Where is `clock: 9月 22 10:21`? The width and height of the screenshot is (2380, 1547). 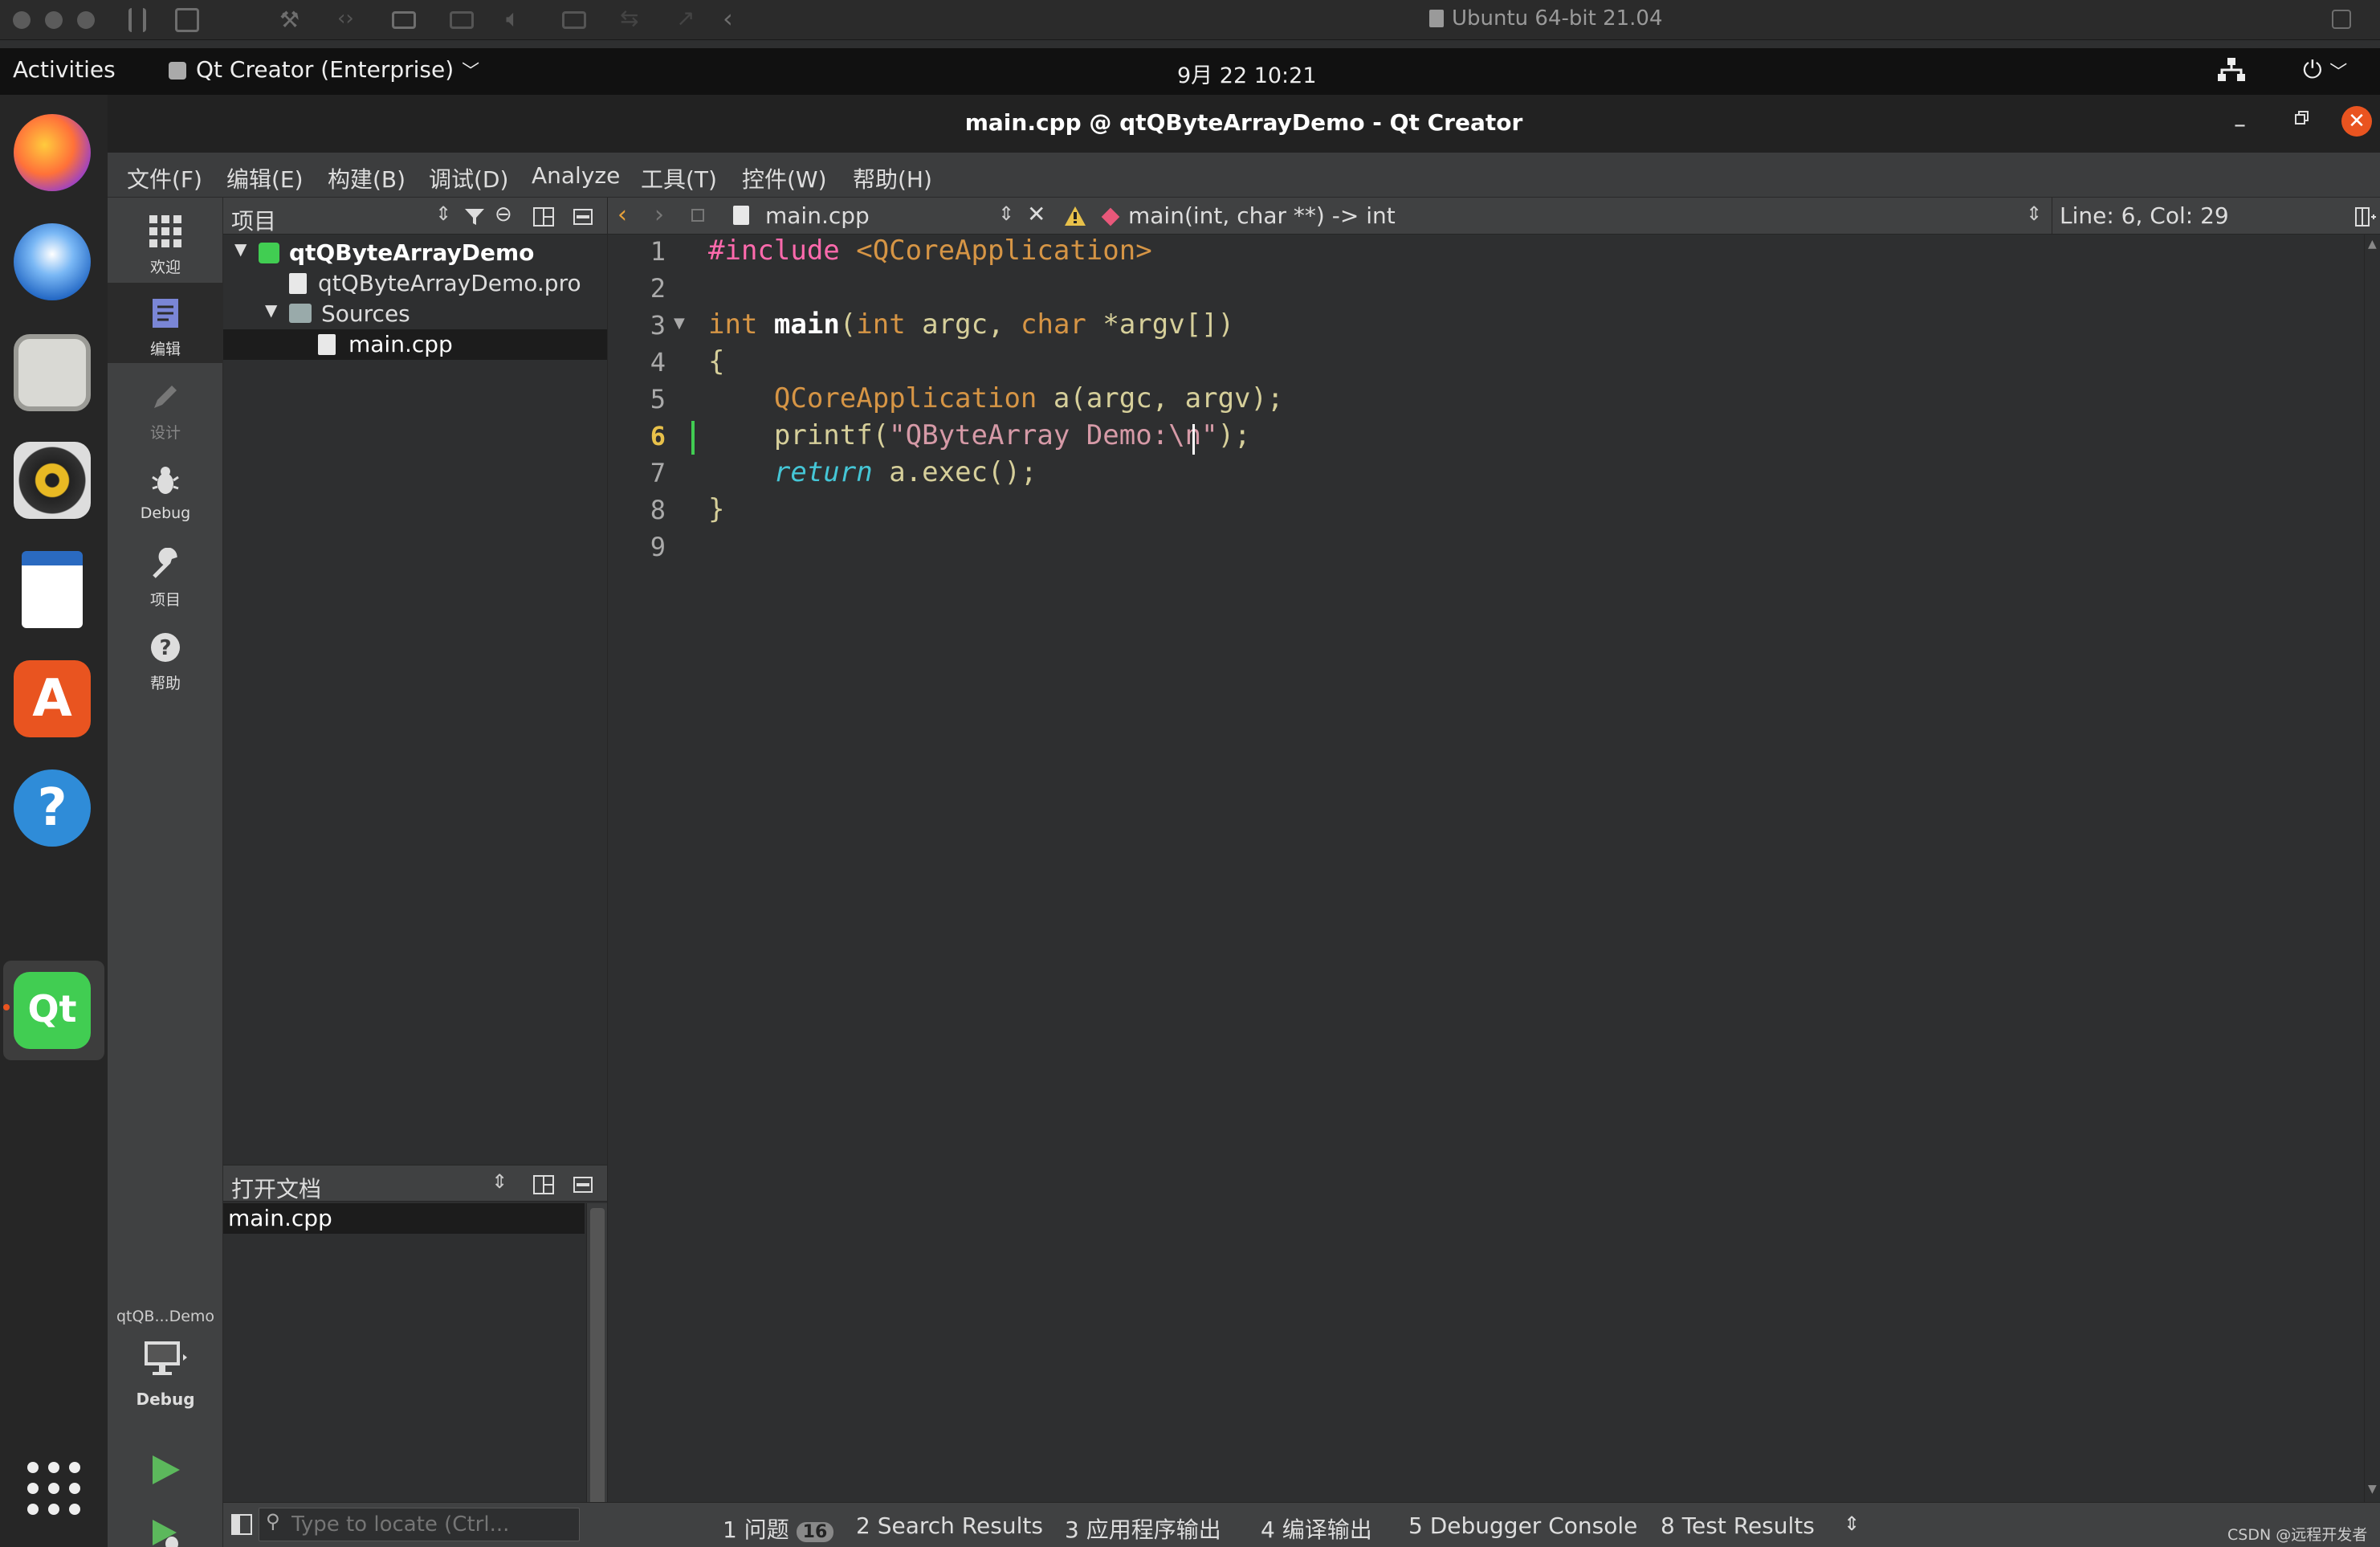 clock: 9月 22 10:21 is located at coordinates (1247, 73).